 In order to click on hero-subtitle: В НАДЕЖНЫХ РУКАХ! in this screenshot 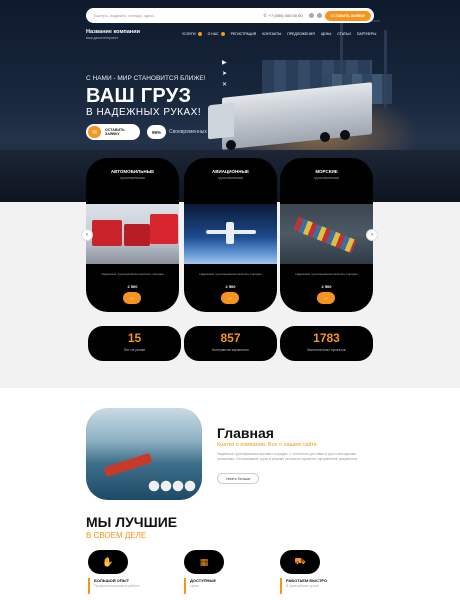, I will do `click(144, 112)`.